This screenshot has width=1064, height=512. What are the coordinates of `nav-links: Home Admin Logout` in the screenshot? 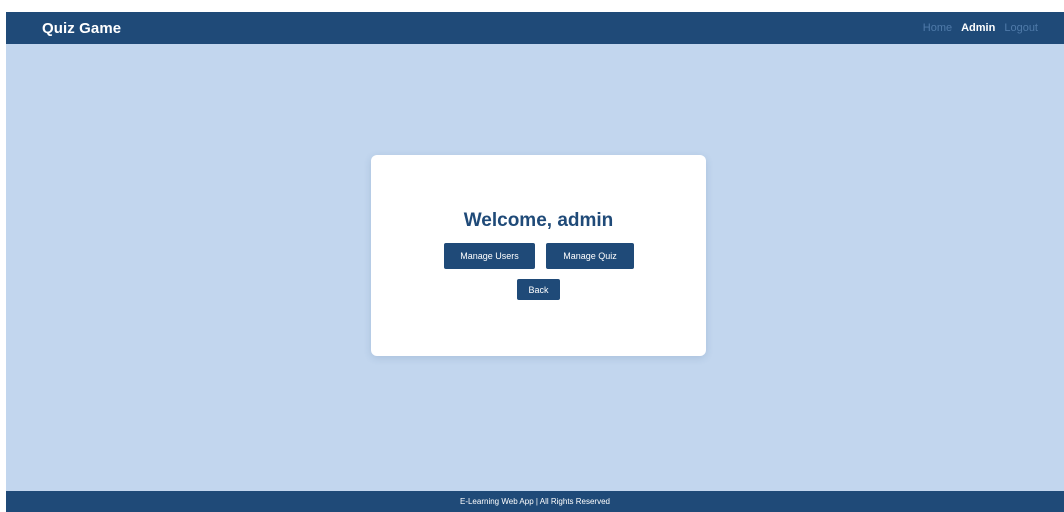 It's located at (980, 28).